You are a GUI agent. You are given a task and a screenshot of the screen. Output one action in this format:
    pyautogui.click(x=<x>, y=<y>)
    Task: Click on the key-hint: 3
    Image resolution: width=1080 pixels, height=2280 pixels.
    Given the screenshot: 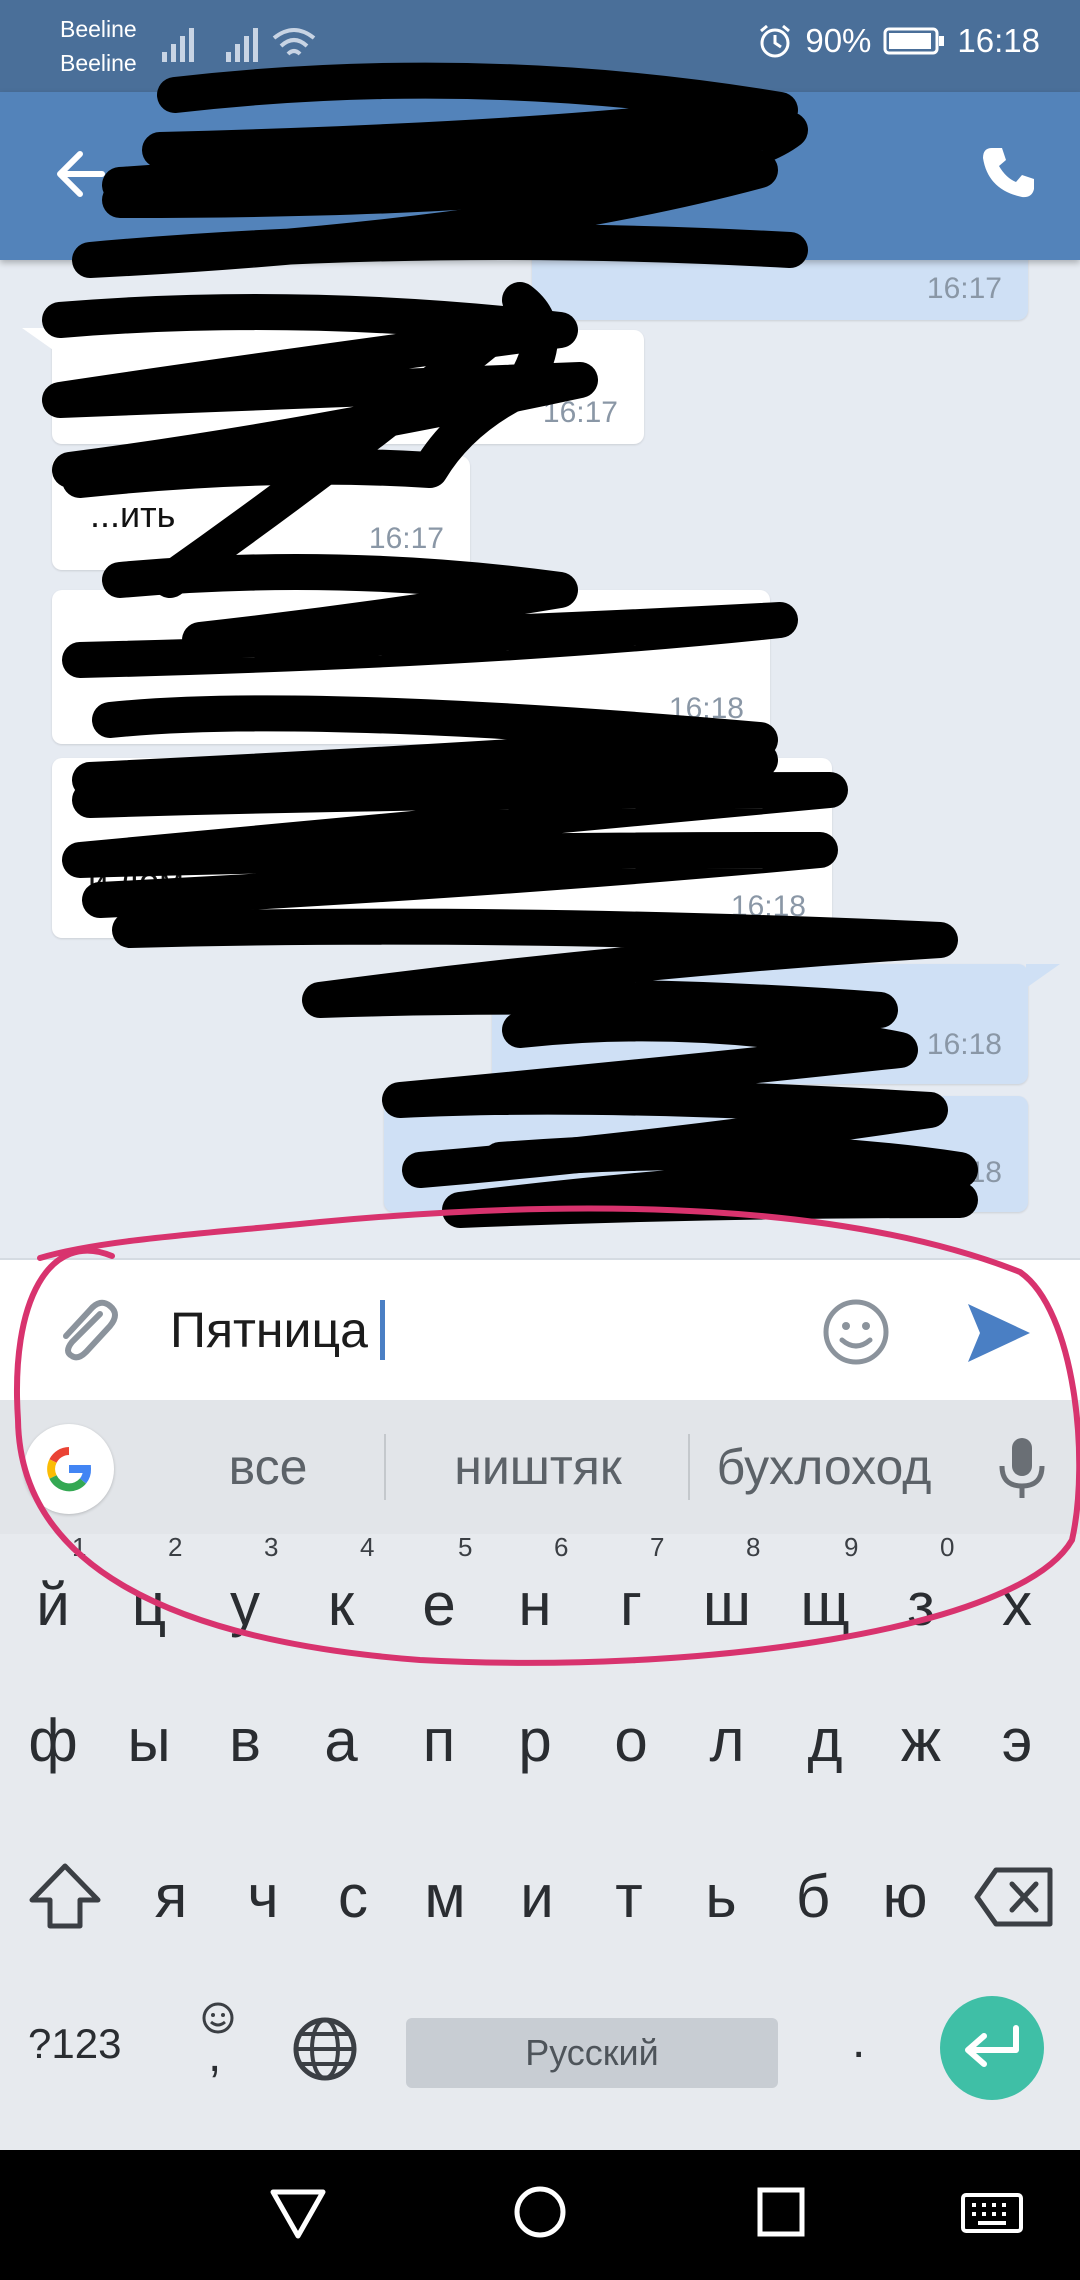 What is the action you would take?
    pyautogui.click(x=271, y=1547)
    